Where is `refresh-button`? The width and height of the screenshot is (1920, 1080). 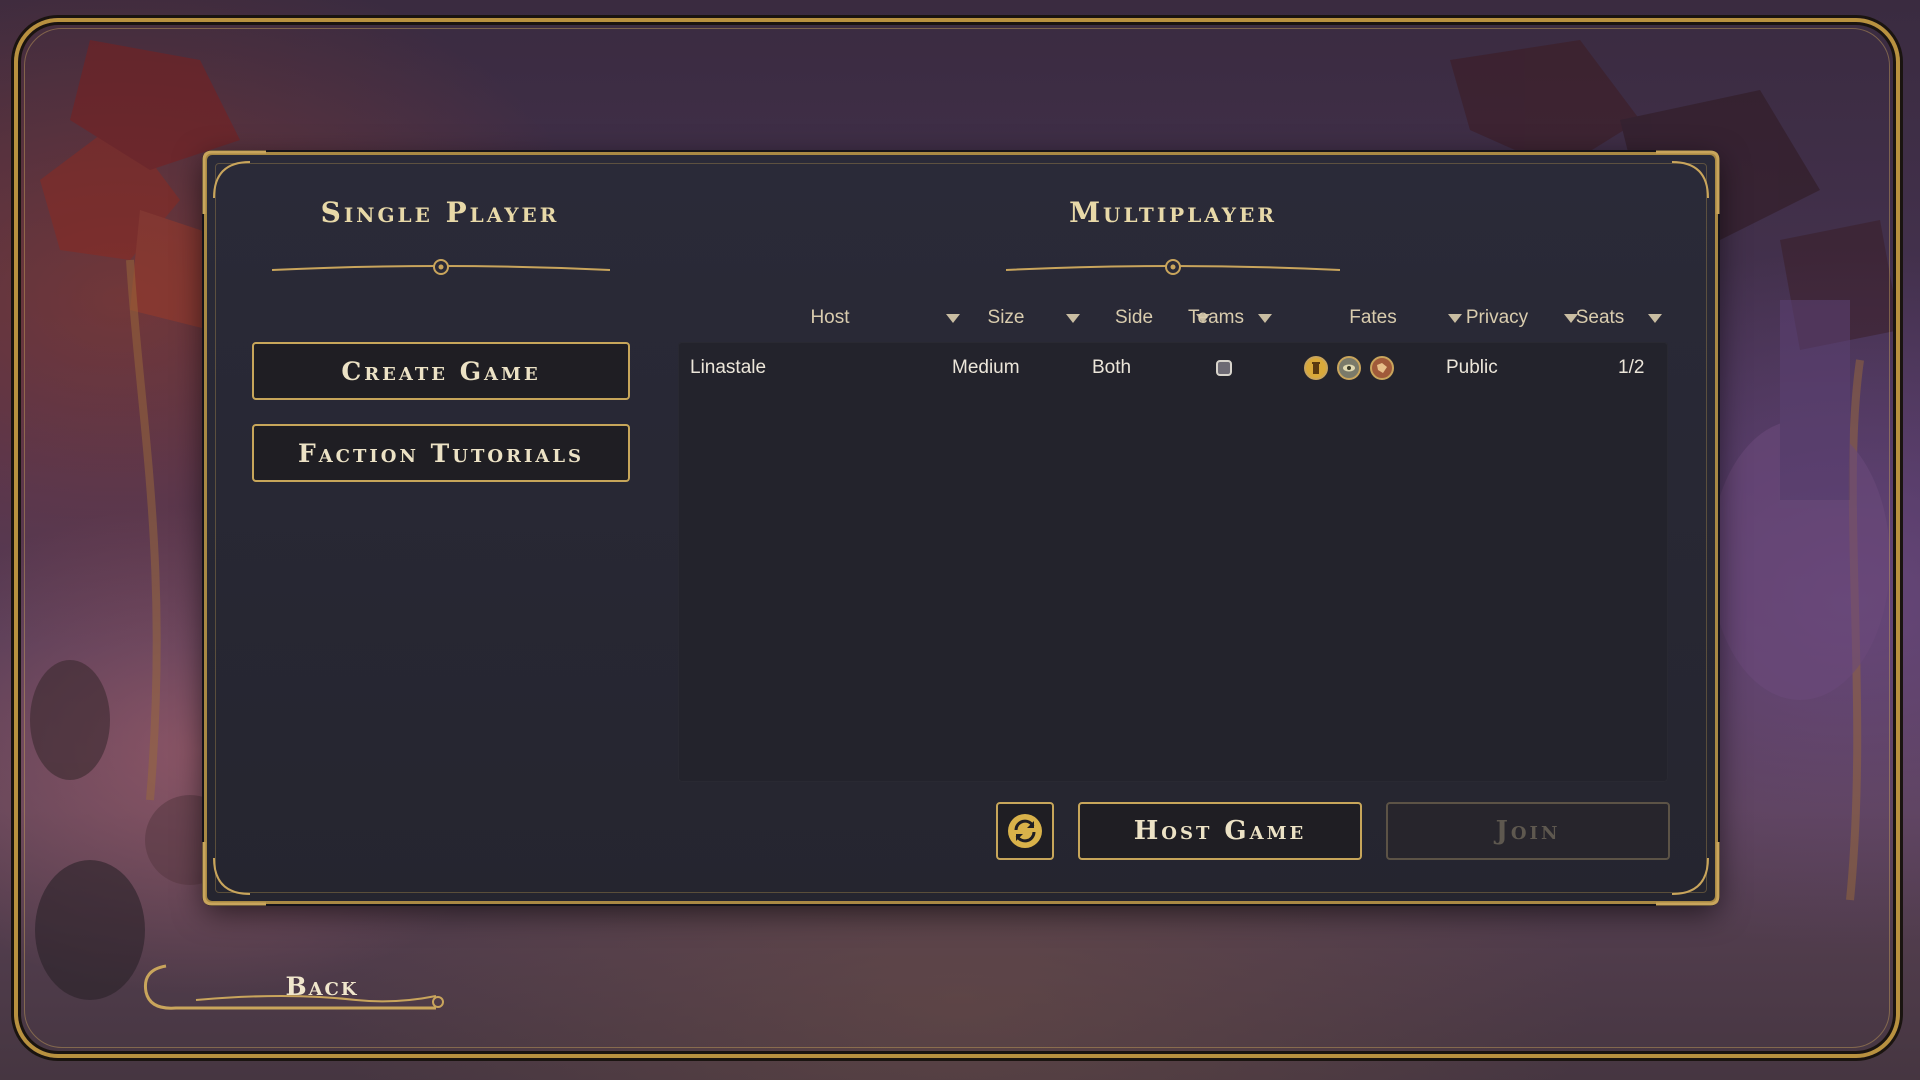
refresh-button is located at coordinates (1025, 831).